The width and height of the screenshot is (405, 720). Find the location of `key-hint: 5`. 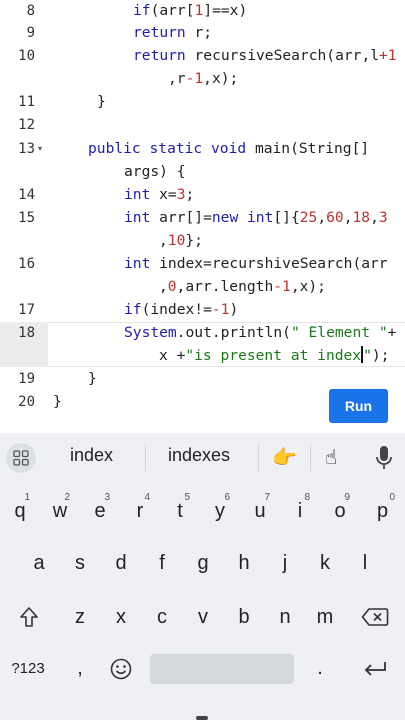

key-hint: 5 is located at coordinates (187, 497).